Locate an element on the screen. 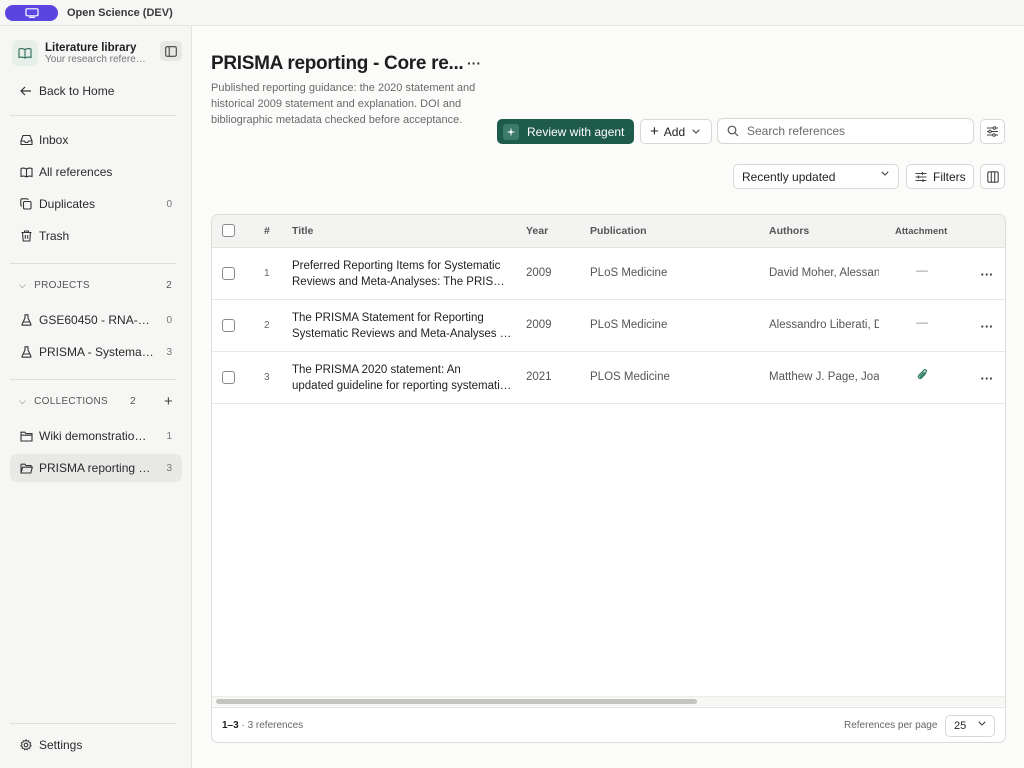  column-publication: Publication is located at coordinates (618, 231).